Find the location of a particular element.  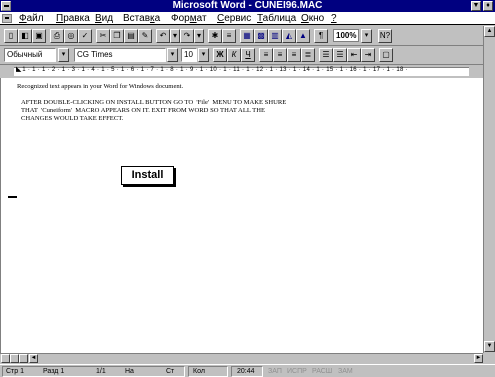

scroll-right-icon: ► is located at coordinates (478, 358).